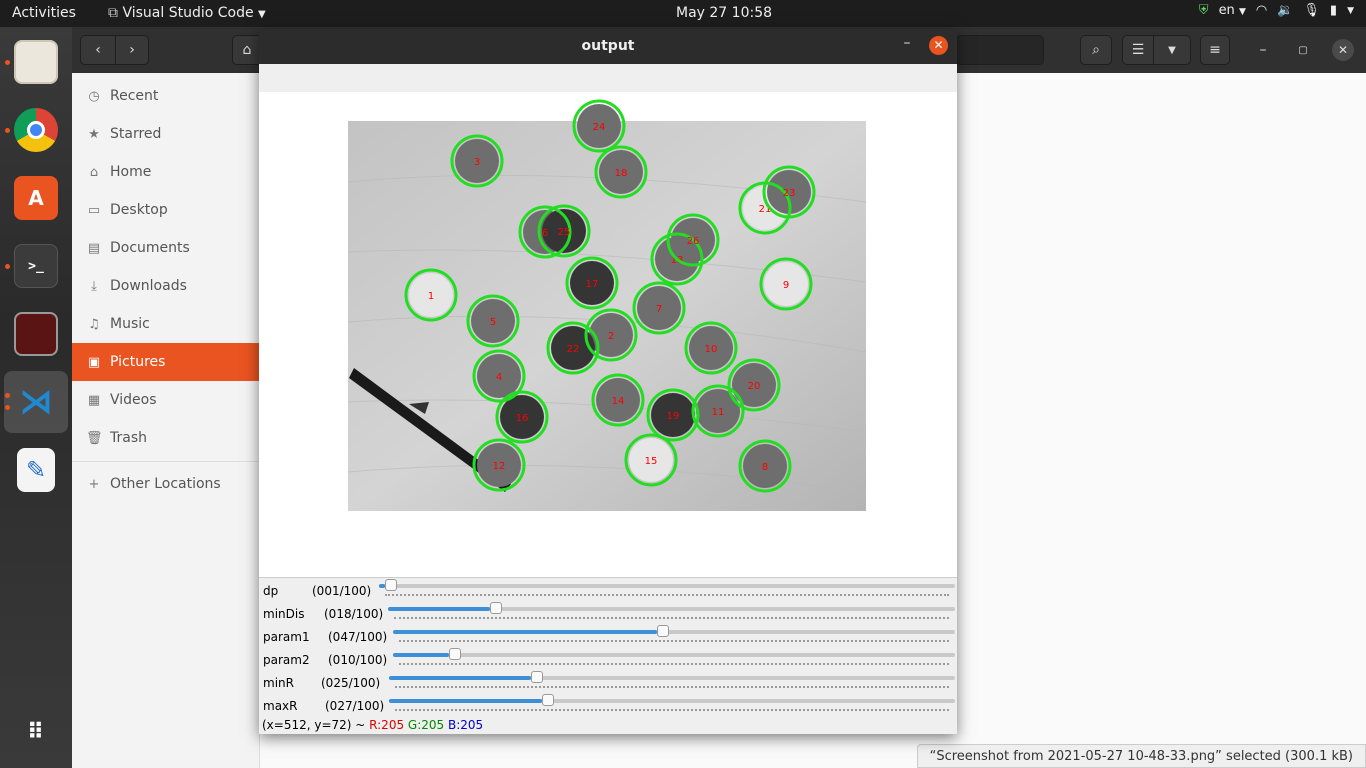 Image resolution: width=1366 pixels, height=768 pixels. I want to click on app-menu: ⧉ Visual Studio Code ▼, so click(187, 13).